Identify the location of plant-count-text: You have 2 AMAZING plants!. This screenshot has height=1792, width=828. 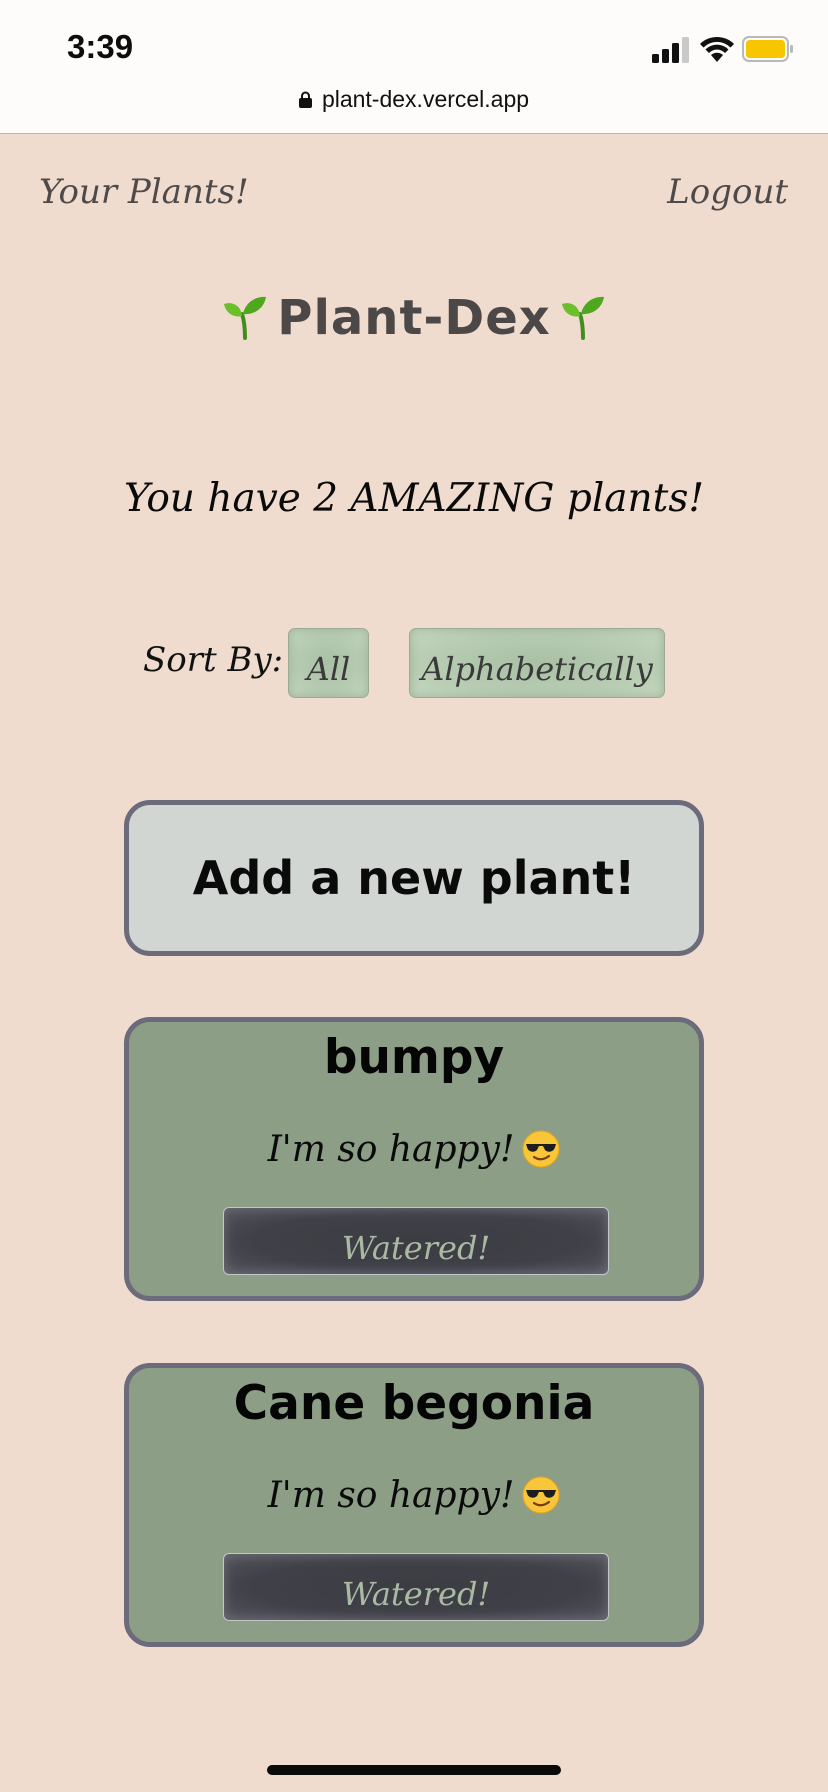
(414, 498).